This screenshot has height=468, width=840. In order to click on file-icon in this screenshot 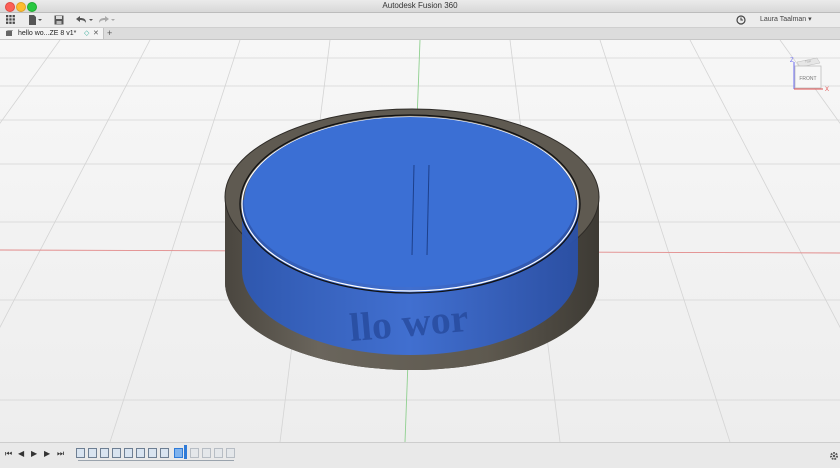, I will do `click(35, 20)`.